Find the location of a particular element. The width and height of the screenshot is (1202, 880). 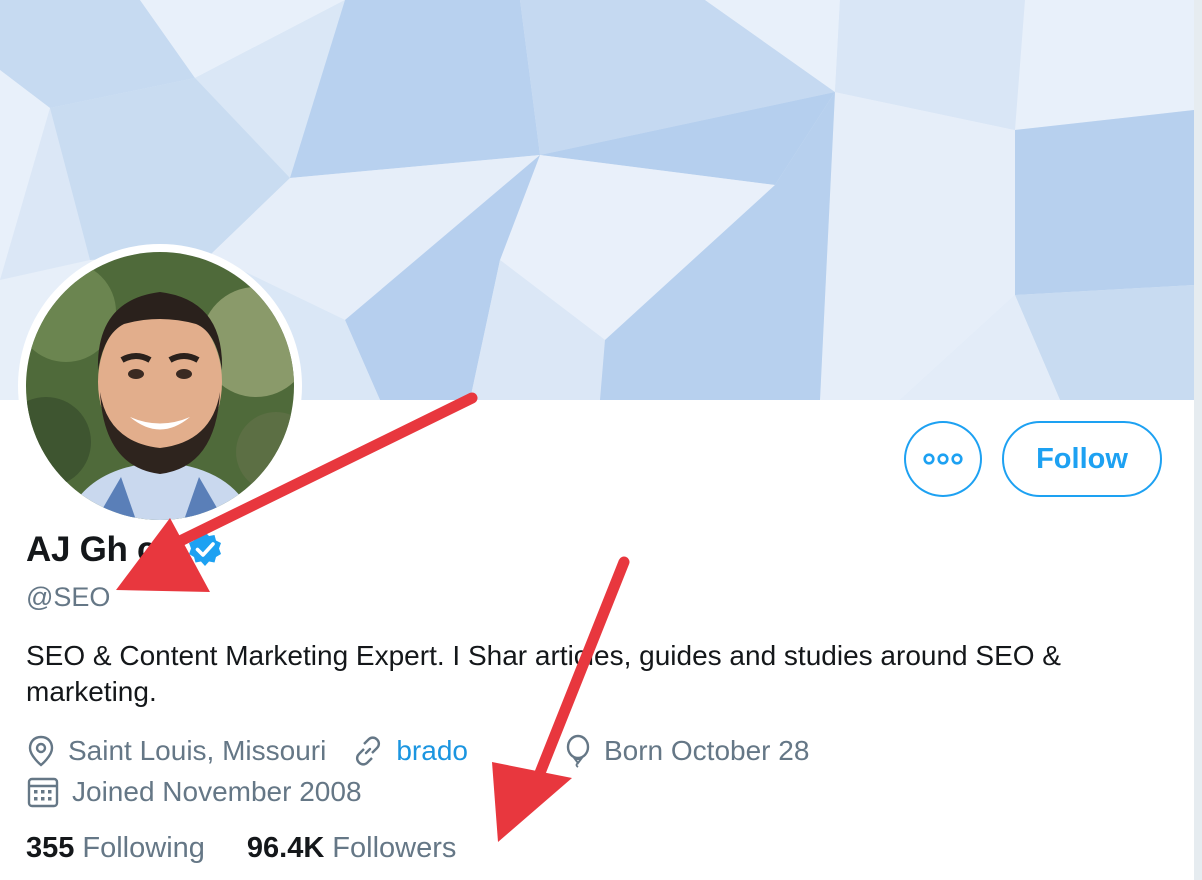

link-icon is located at coordinates (368, 751).